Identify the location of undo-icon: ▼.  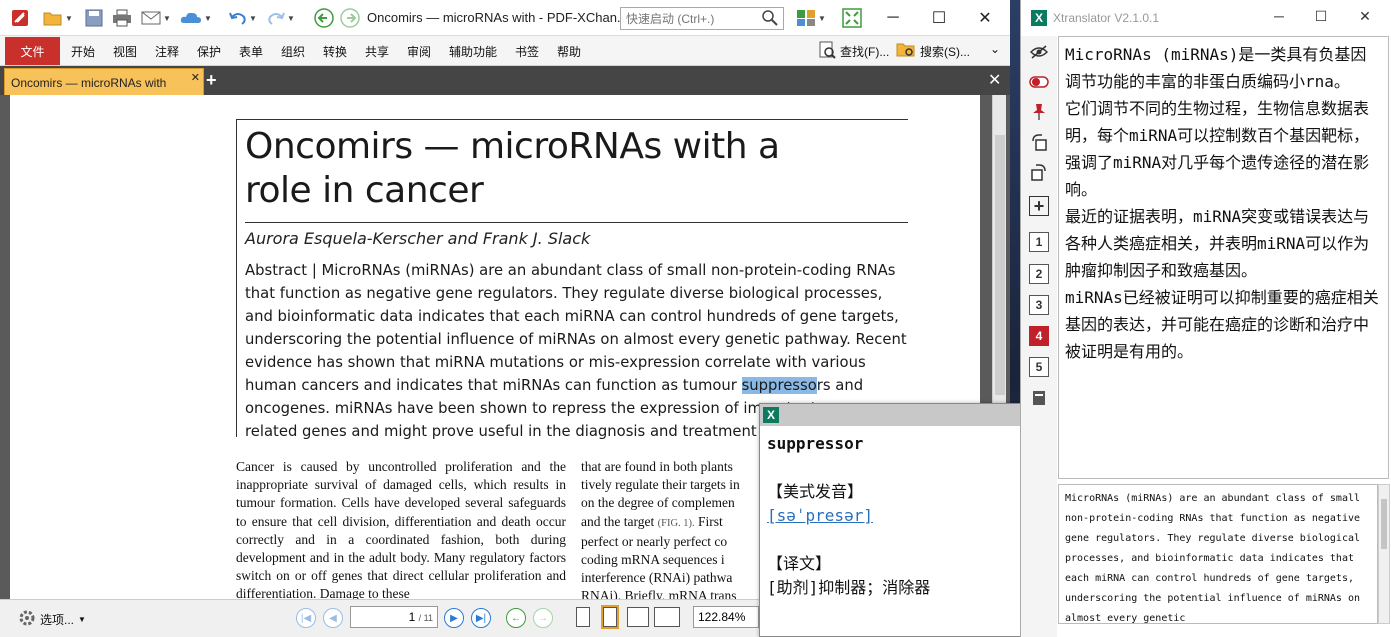
(243, 18).